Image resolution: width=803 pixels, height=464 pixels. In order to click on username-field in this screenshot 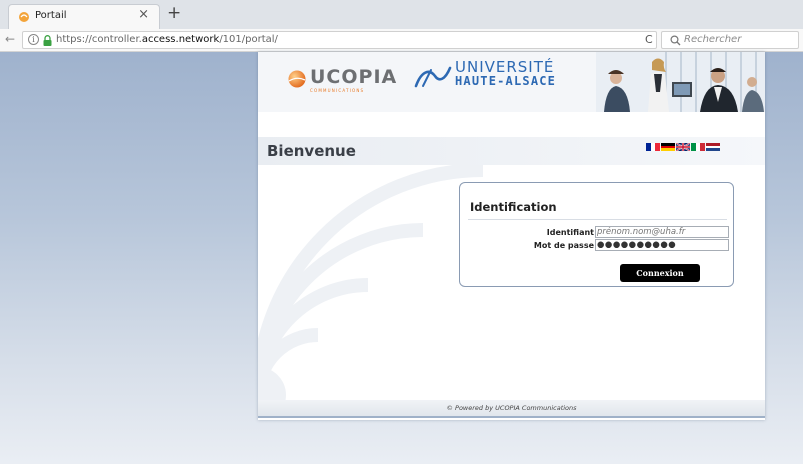, I will do `click(662, 232)`.